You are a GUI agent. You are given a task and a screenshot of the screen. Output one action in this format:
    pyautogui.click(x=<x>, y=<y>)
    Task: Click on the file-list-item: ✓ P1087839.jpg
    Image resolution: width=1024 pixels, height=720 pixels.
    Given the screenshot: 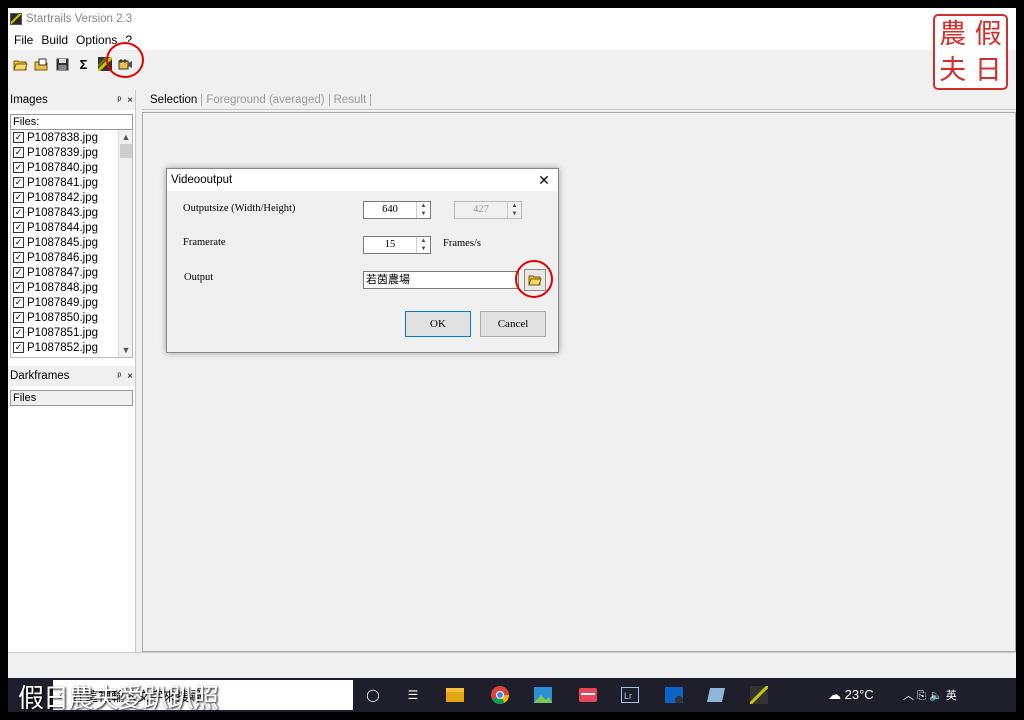 What is the action you would take?
    pyautogui.click(x=71, y=152)
    